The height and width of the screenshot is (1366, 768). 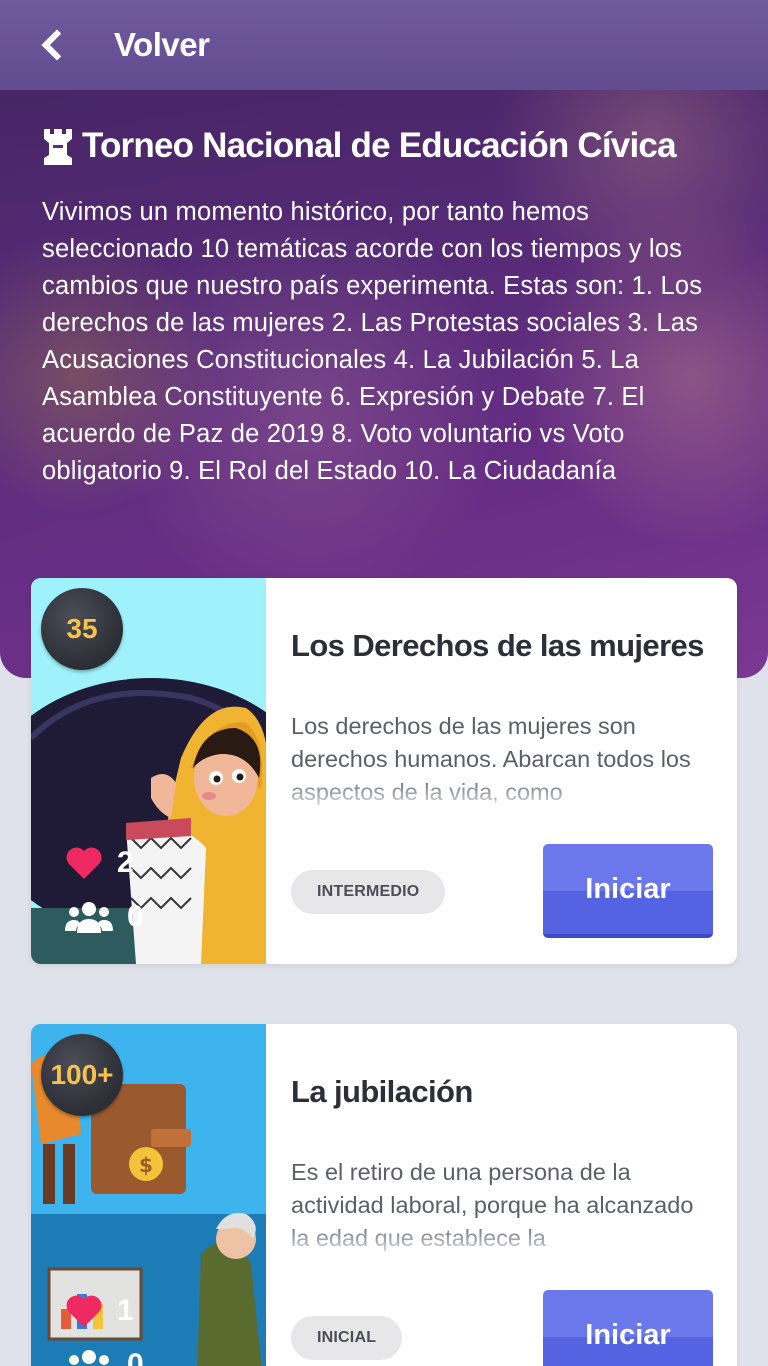 What do you see at coordinates (148, 1195) in the screenshot?
I see `topic-image: $ 100+ 1 0` at bounding box center [148, 1195].